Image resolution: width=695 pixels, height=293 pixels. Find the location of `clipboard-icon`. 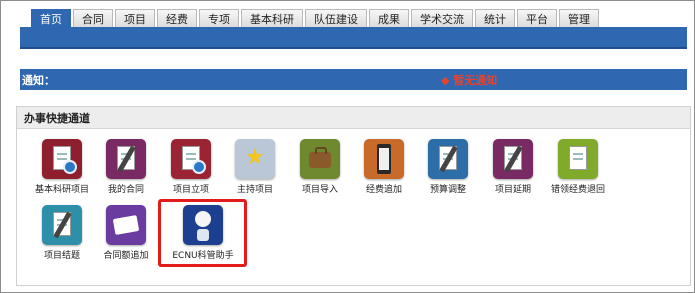

clipboard-icon is located at coordinates (384, 159).